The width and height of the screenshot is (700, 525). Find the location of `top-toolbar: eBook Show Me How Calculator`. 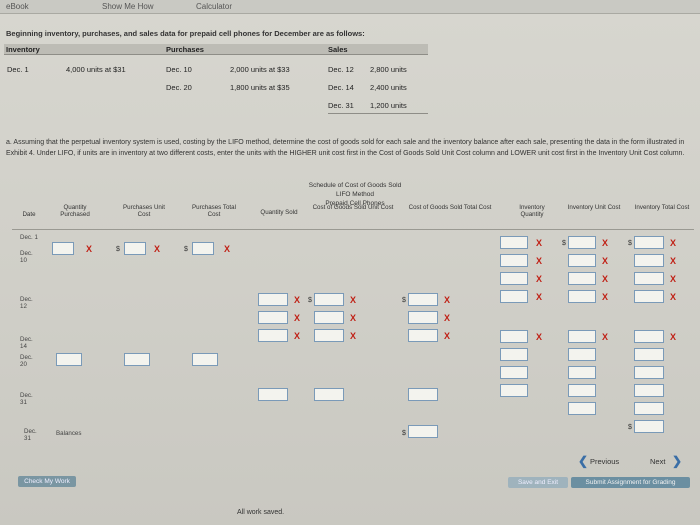

top-toolbar: eBook Show Me How Calculator is located at coordinates (350, 7).